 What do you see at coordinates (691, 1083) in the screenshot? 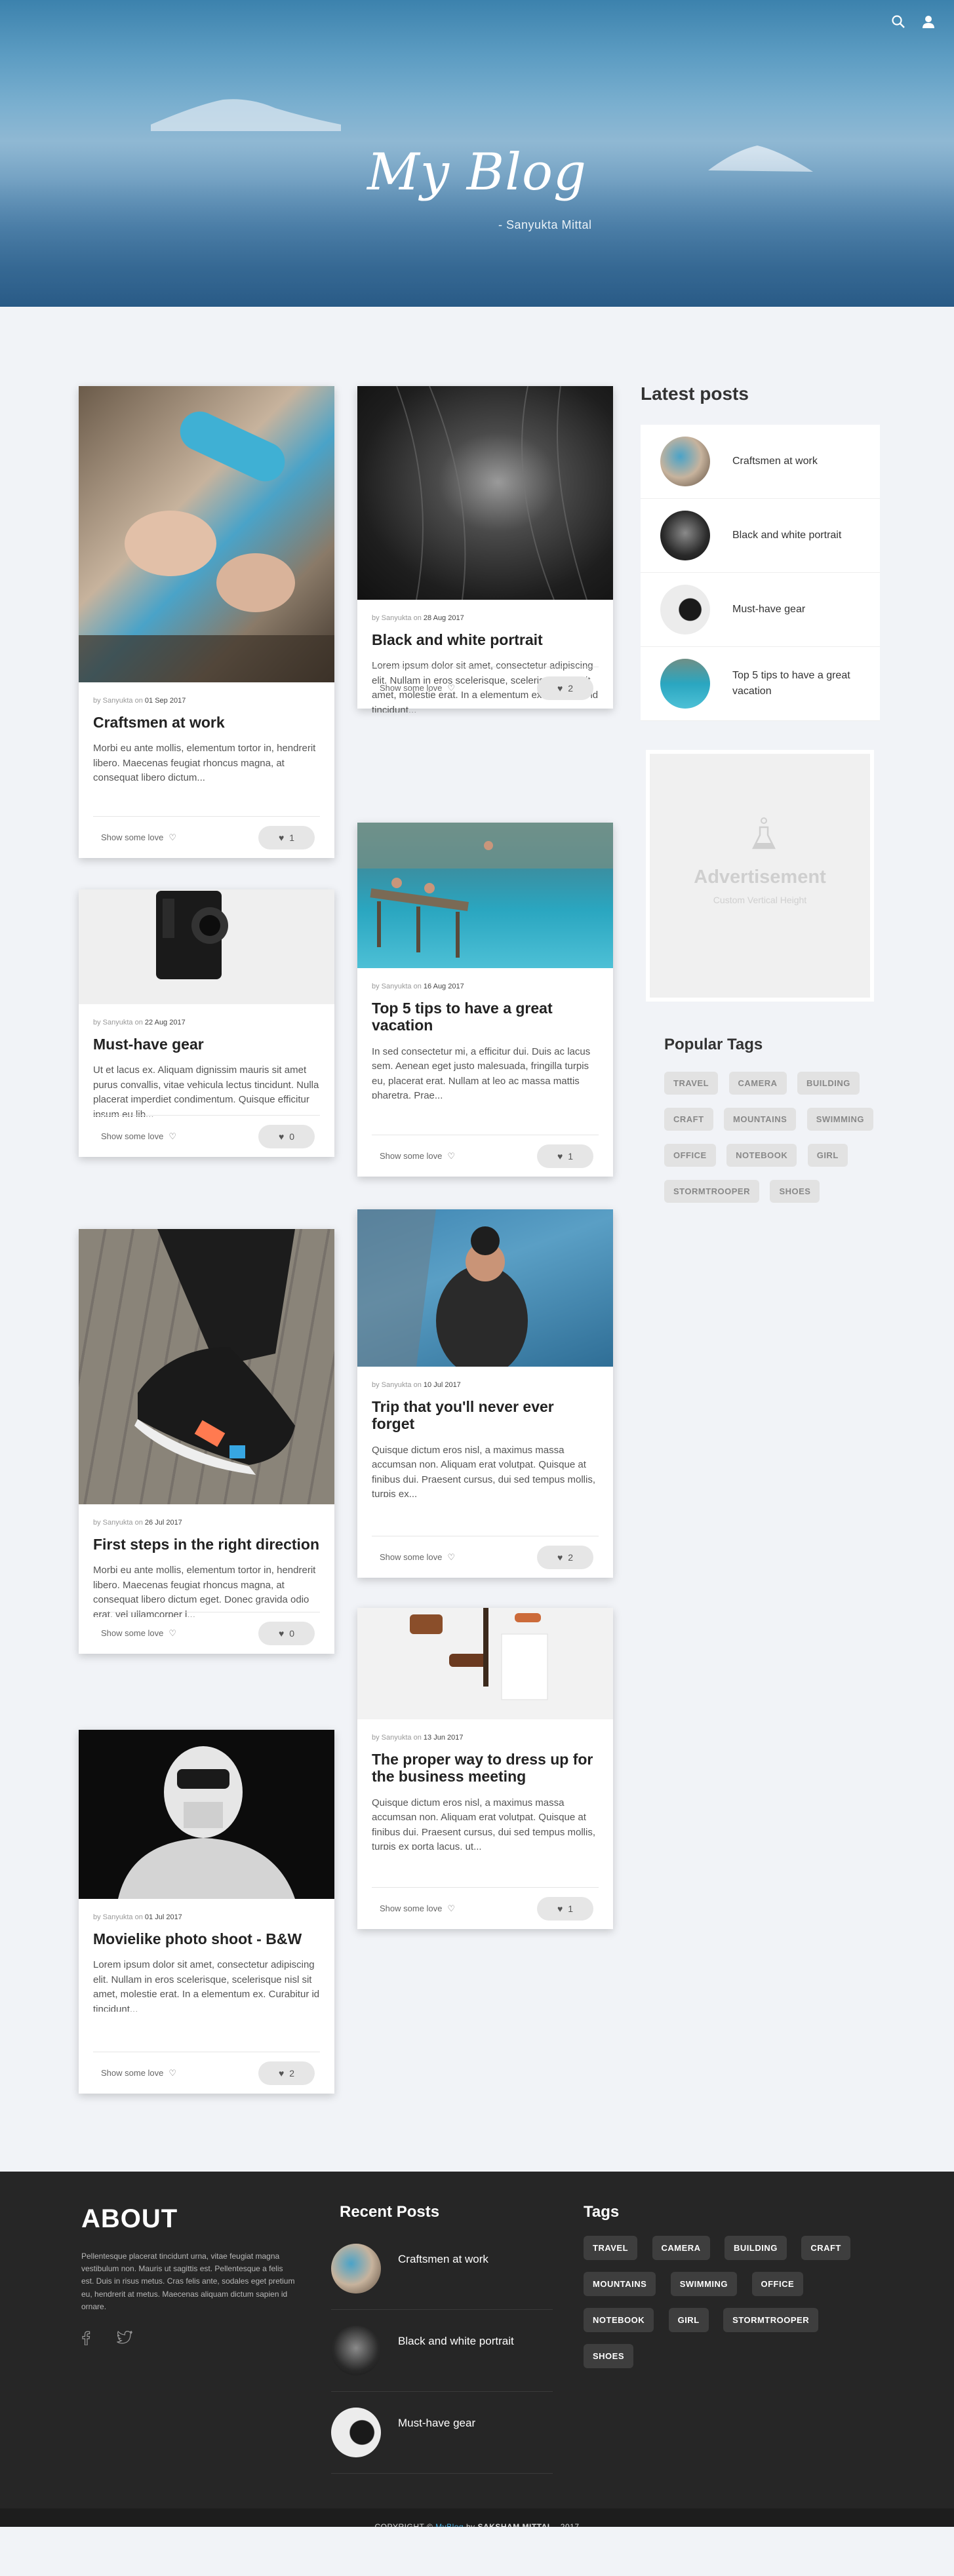
I see `tag-travel: TRAVEL` at bounding box center [691, 1083].